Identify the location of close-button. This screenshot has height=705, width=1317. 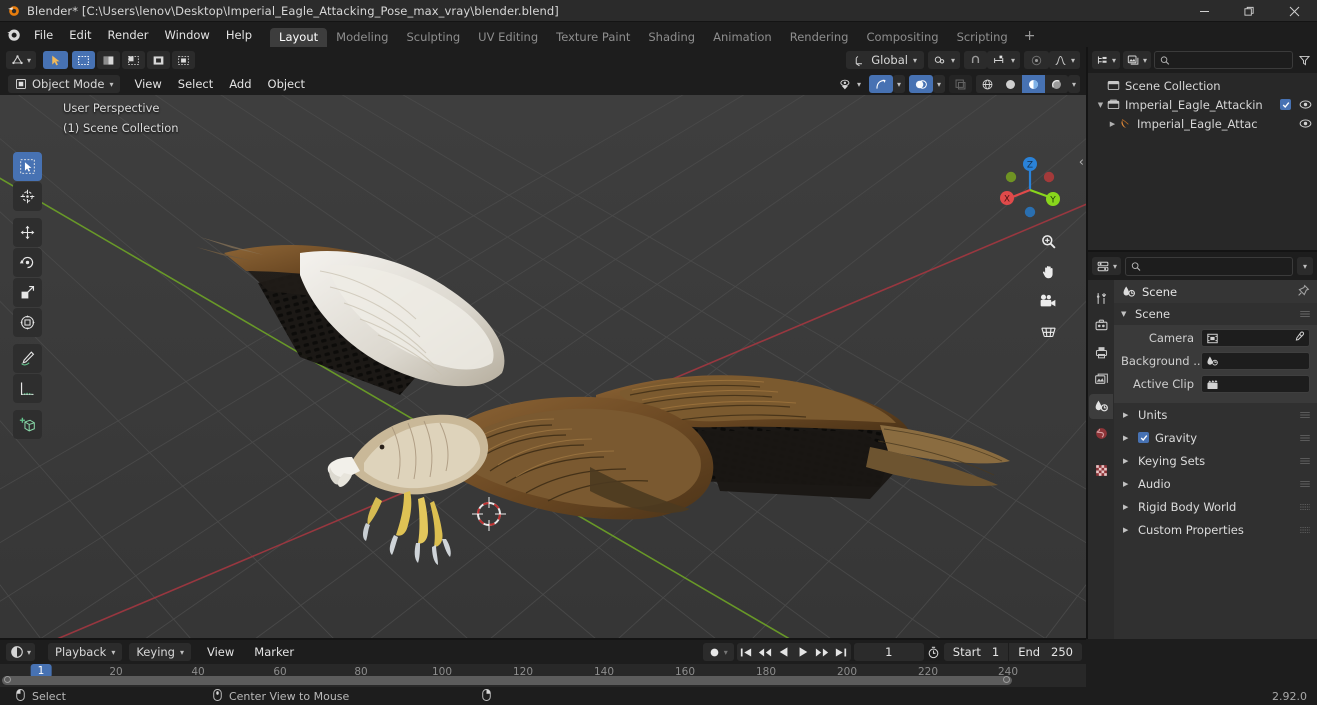
(1294, 11).